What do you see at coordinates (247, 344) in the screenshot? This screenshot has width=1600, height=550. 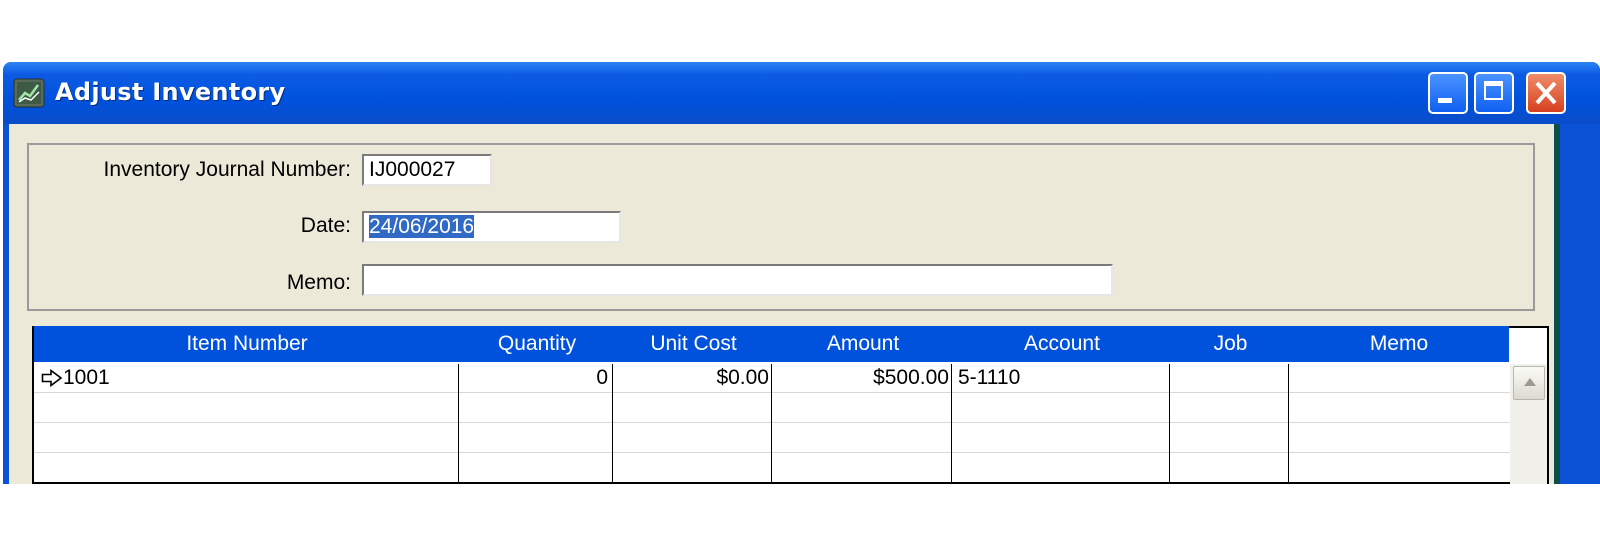 I see `column-header-item-number: Item Number` at bounding box center [247, 344].